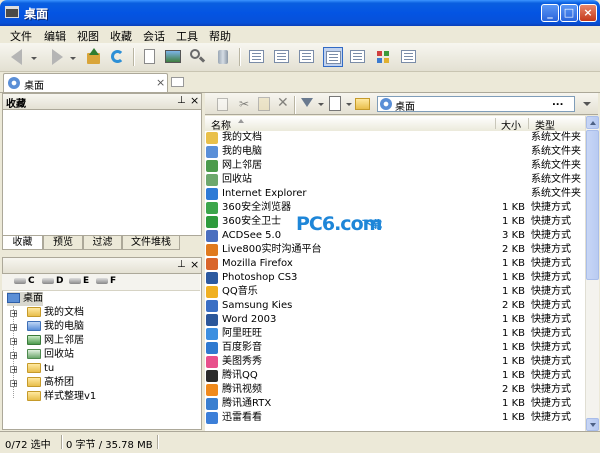 The image size is (600, 453). Describe the element at coordinates (395, 334) in the screenshot. I see `file-row: 阿里旺旺 1 KB 快捷方式` at that location.